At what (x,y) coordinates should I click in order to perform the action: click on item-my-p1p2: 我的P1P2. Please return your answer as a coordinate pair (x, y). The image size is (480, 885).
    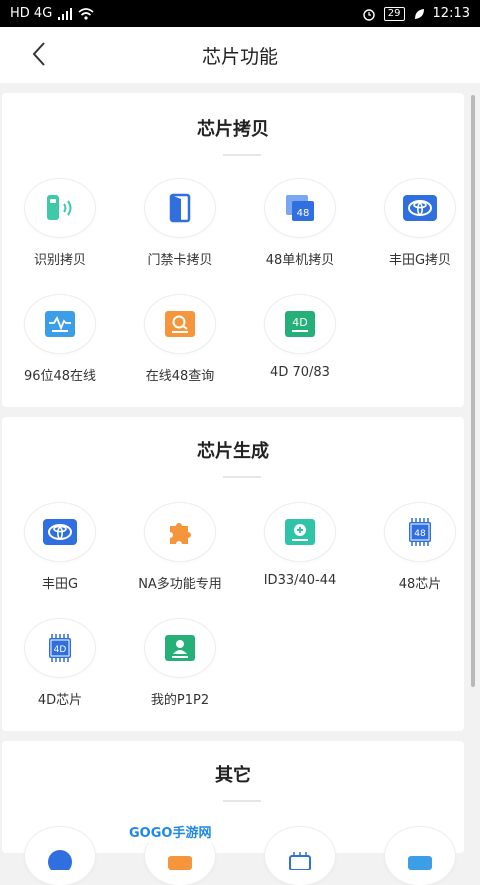
    Looking at the image, I should click on (180, 663).